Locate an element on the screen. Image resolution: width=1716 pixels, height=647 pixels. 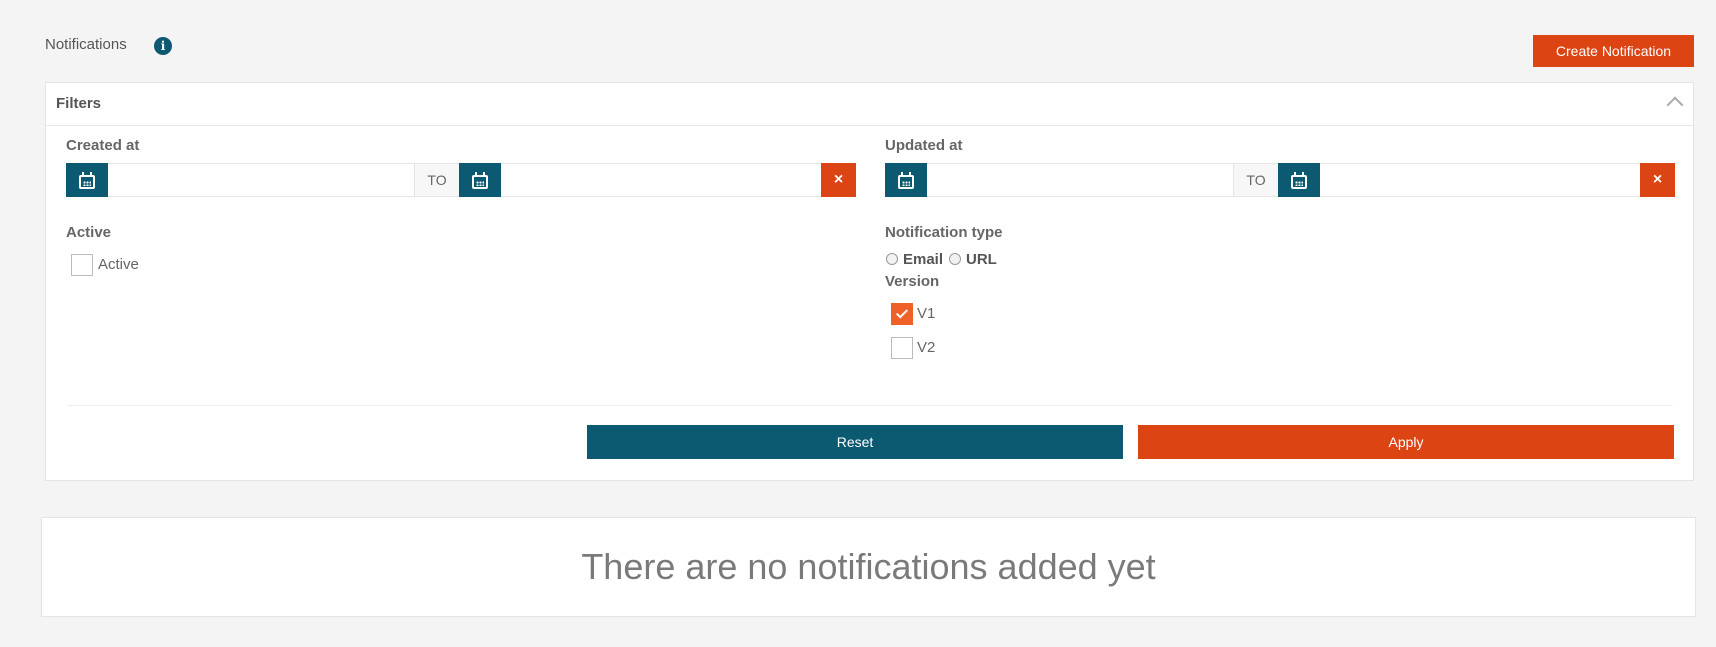
create-notification-button: Create Notification is located at coordinates (1613, 51).